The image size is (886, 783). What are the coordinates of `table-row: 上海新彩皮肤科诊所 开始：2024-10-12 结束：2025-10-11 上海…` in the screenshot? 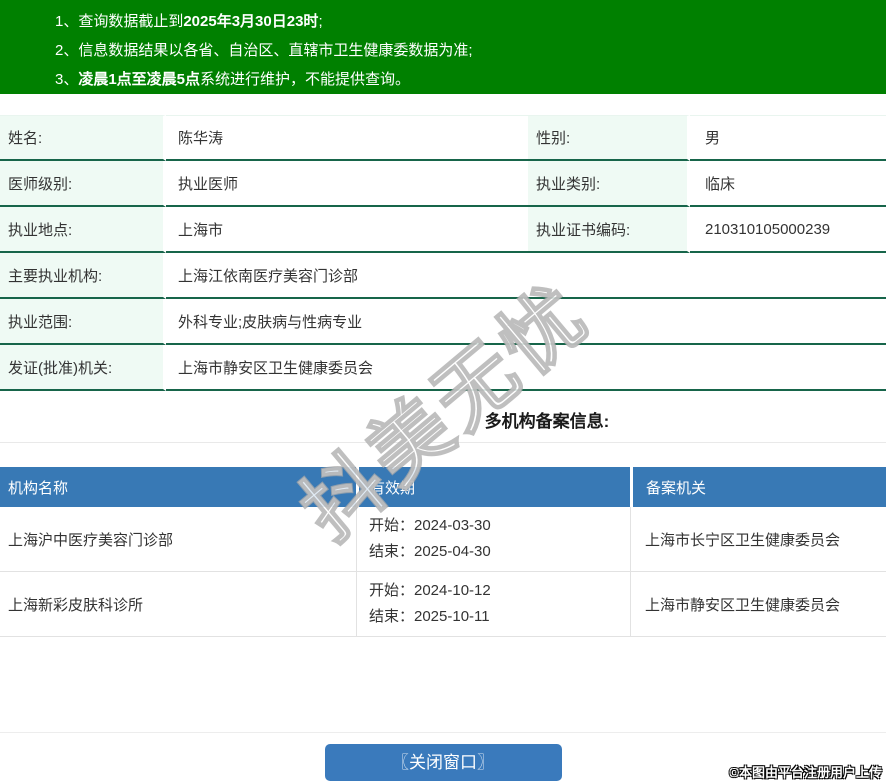 It's located at (443, 604).